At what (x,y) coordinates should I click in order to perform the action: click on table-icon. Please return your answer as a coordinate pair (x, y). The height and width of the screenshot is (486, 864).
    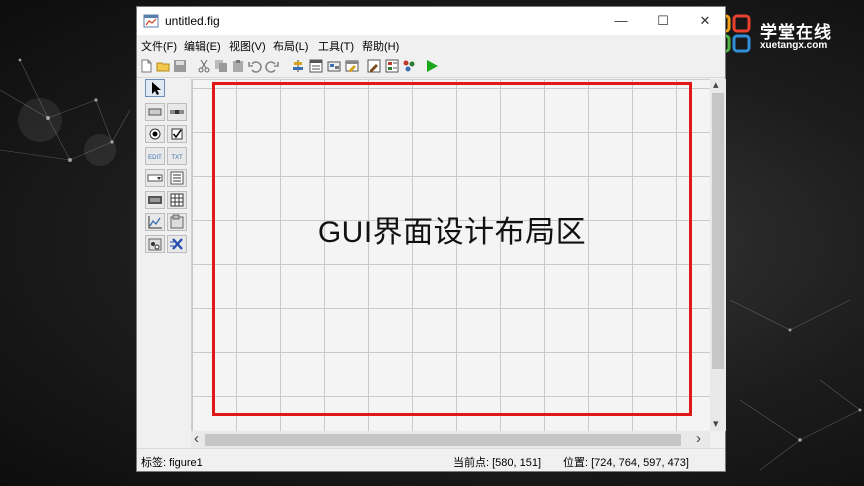
    Looking at the image, I should click on (177, 200).